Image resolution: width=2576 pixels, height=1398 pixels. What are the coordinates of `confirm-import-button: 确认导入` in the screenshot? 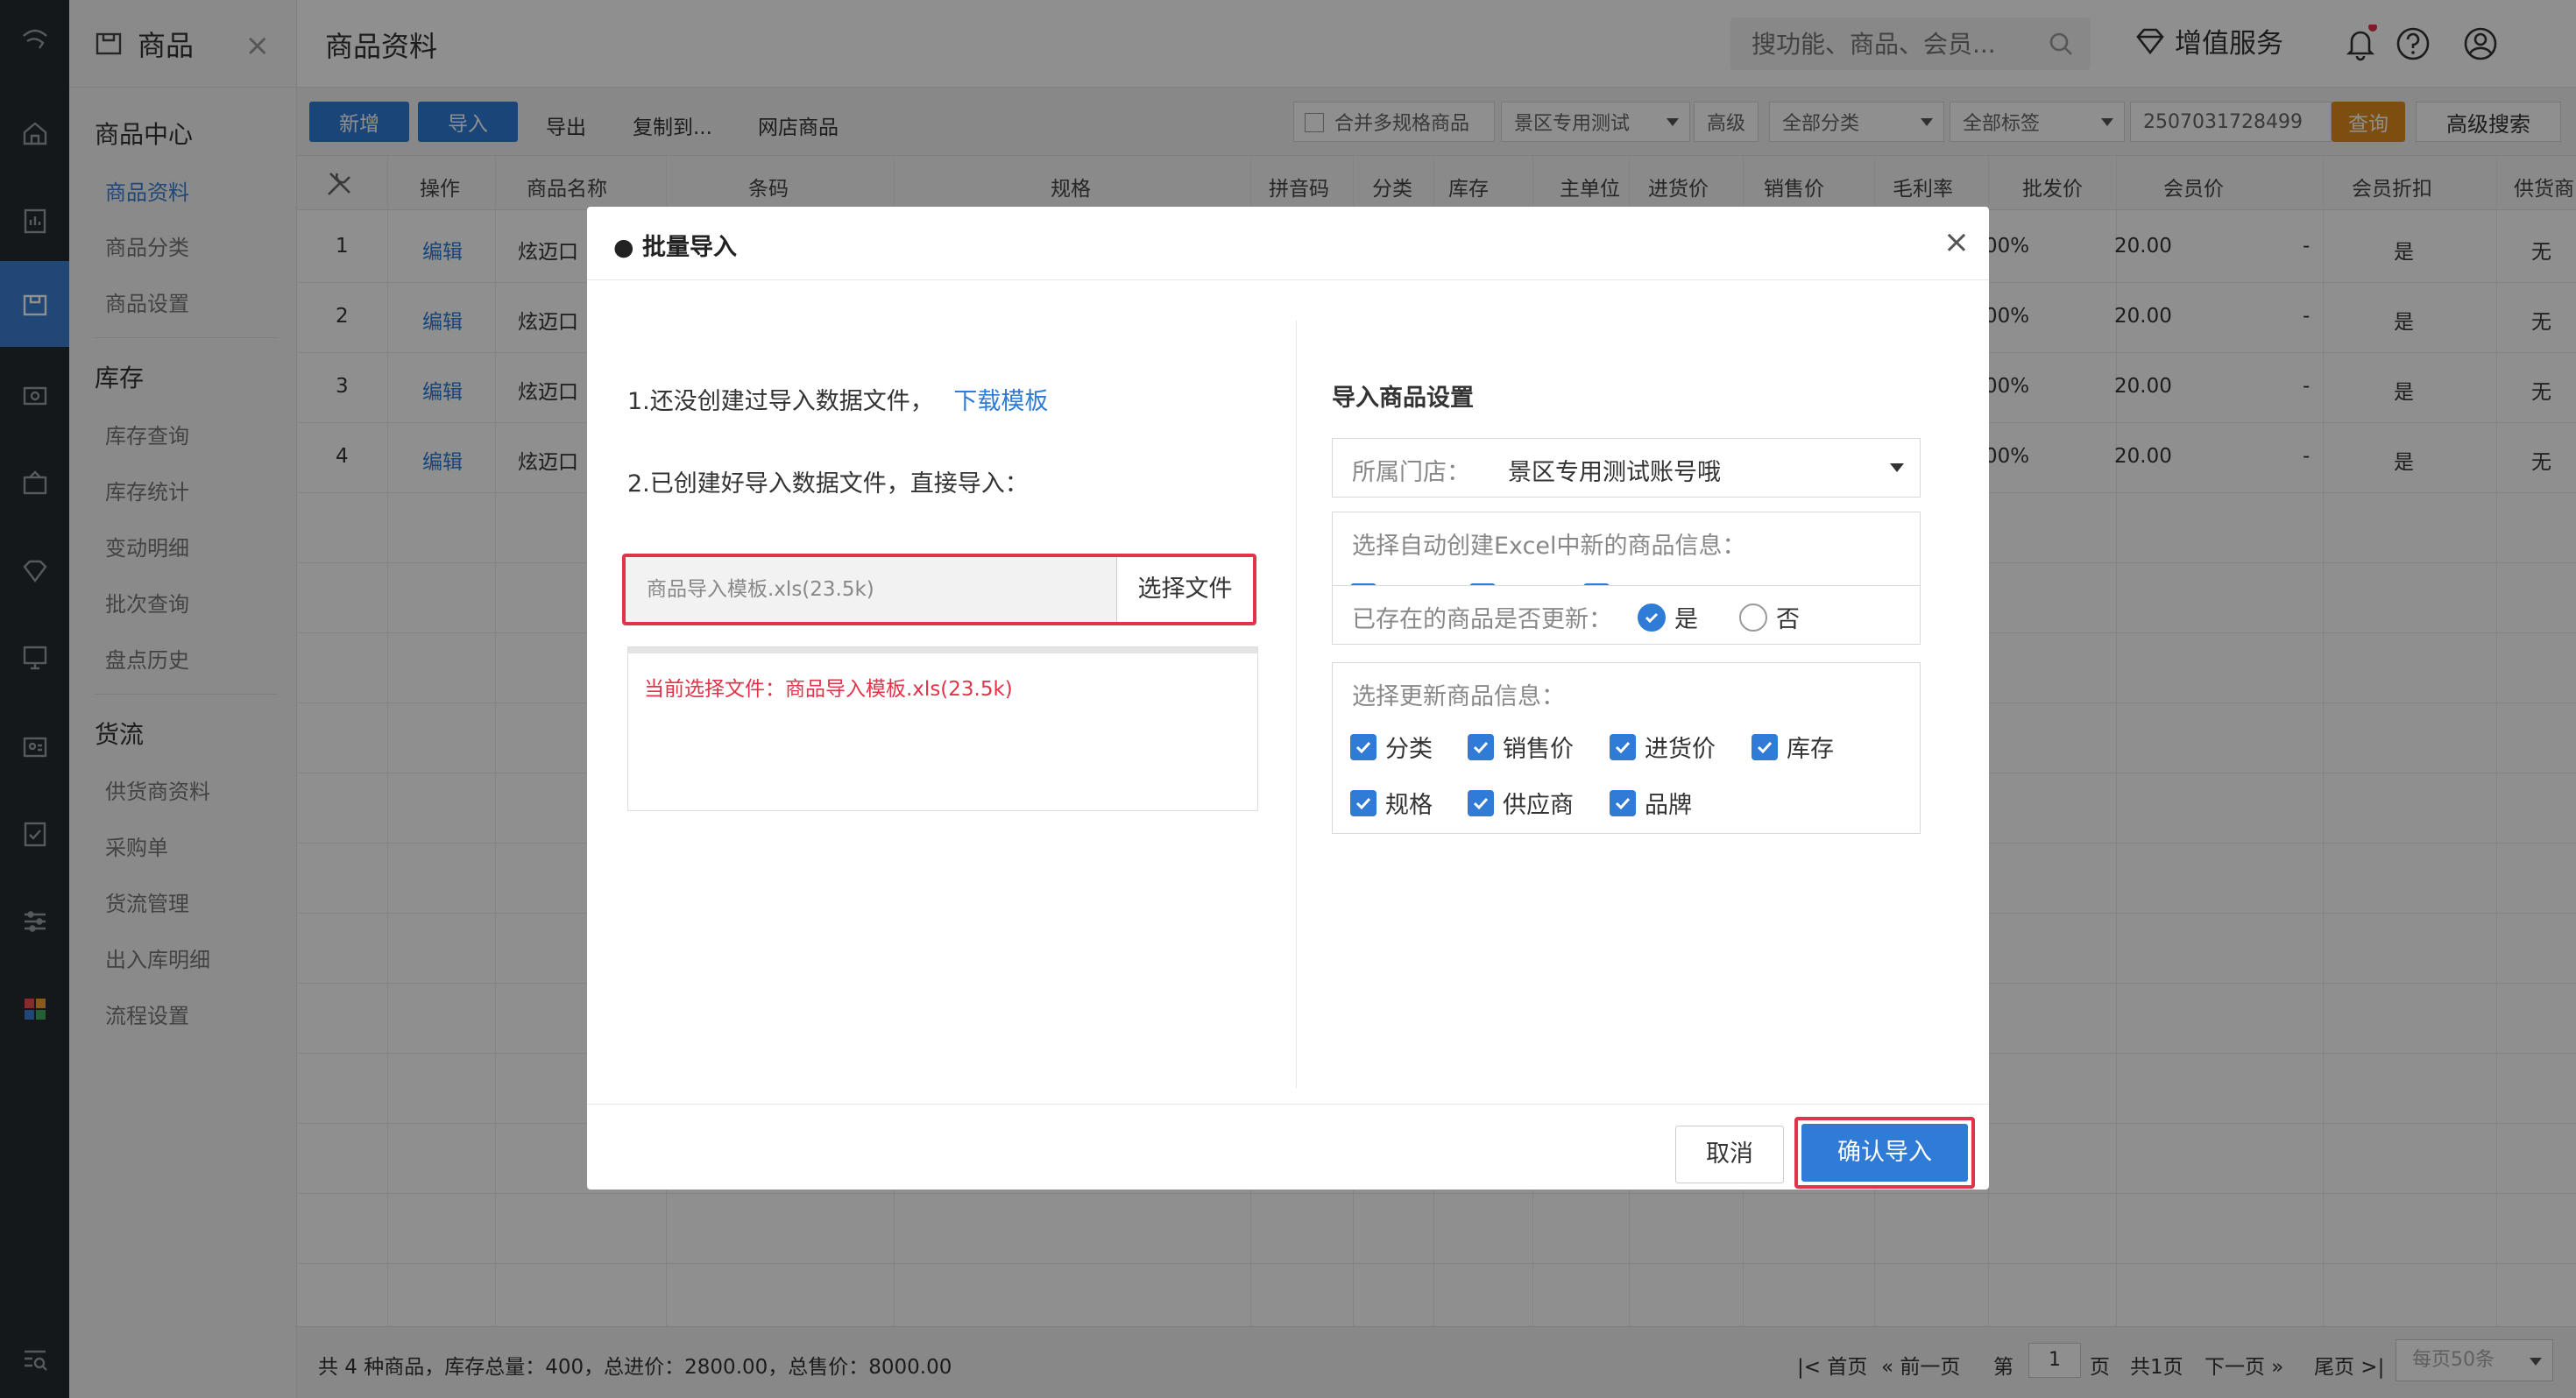 It's located at (1884, 1153).